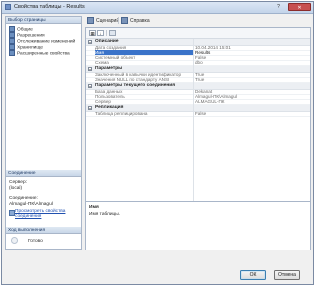 This screenshot has width=320, height=287. I want to click on page-select-header: Выбор страницы, so click(43, 20).